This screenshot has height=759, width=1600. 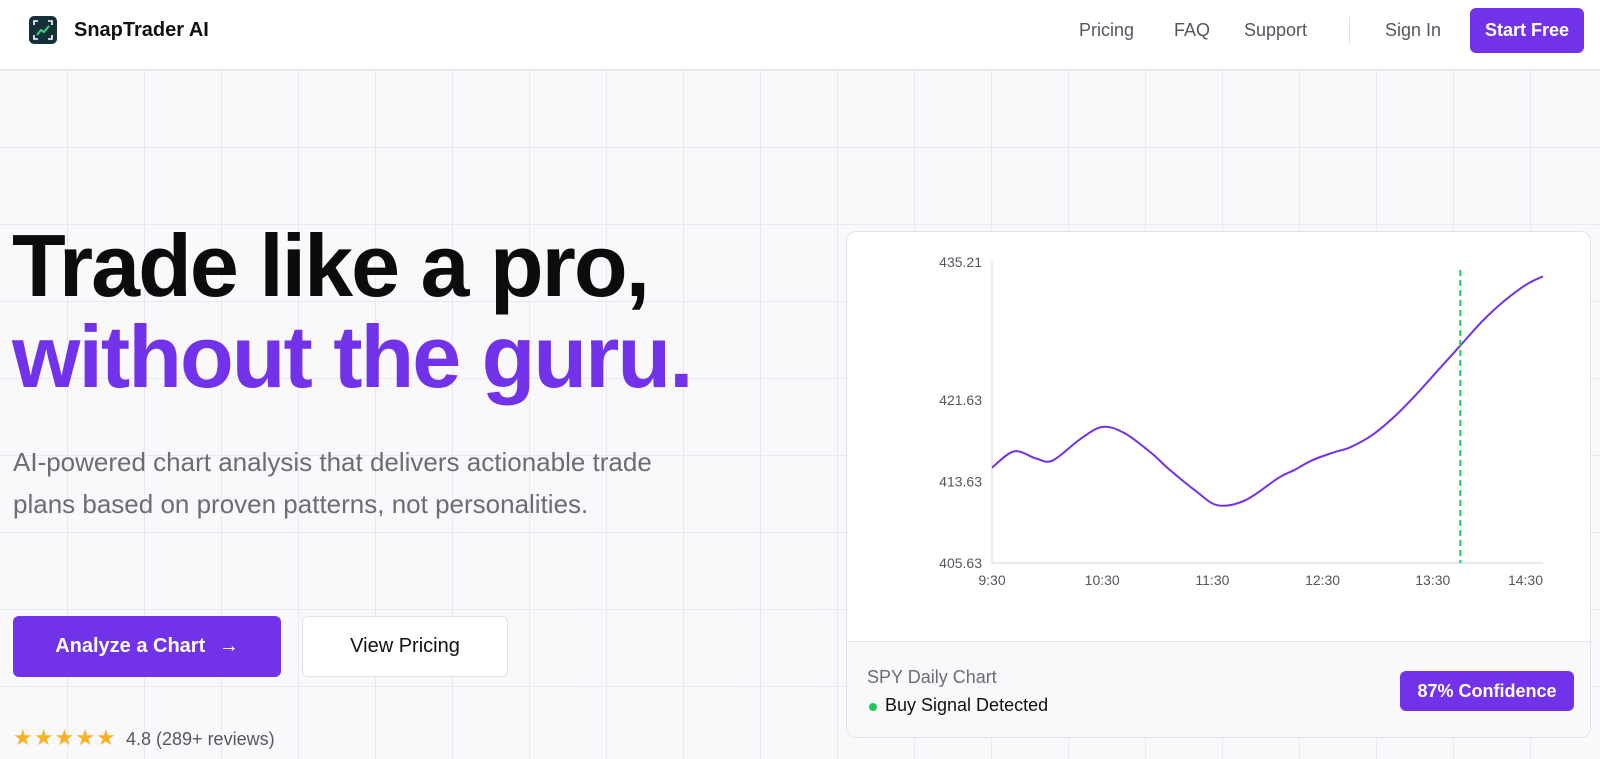 What do you see at coordinates (1349, 31) in the screenshot?
I see `nav-divider` at bounding box center [1349, 31].